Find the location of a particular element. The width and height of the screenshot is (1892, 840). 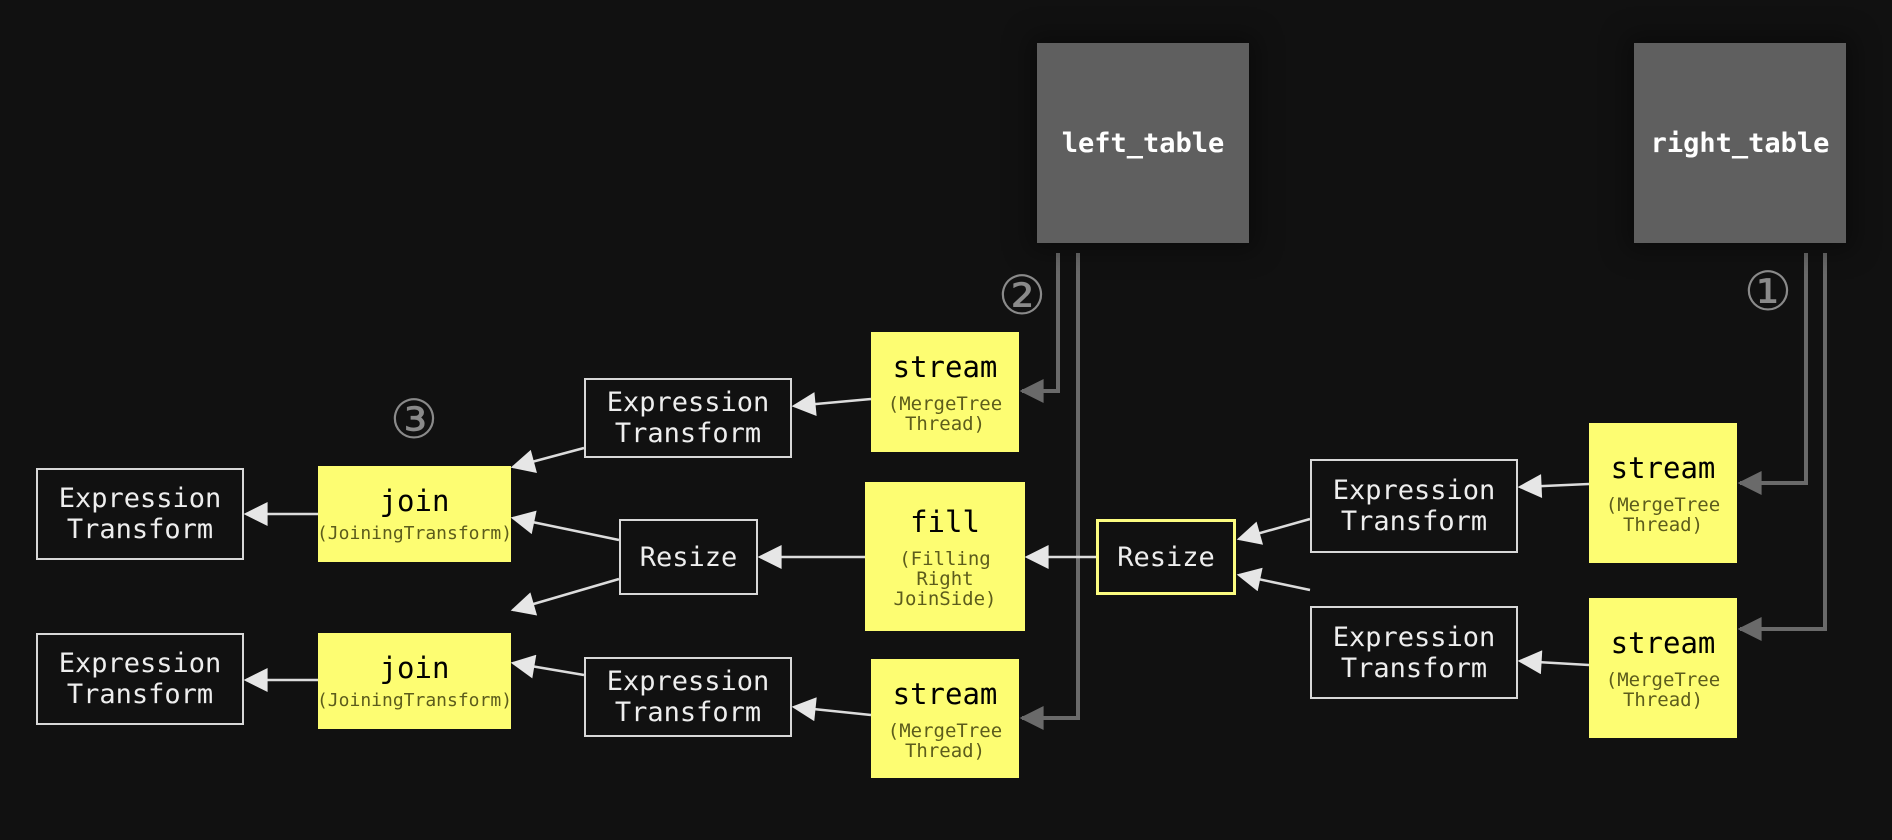

output-expression-1: Expression Transform is located at coordinates (140, 514).